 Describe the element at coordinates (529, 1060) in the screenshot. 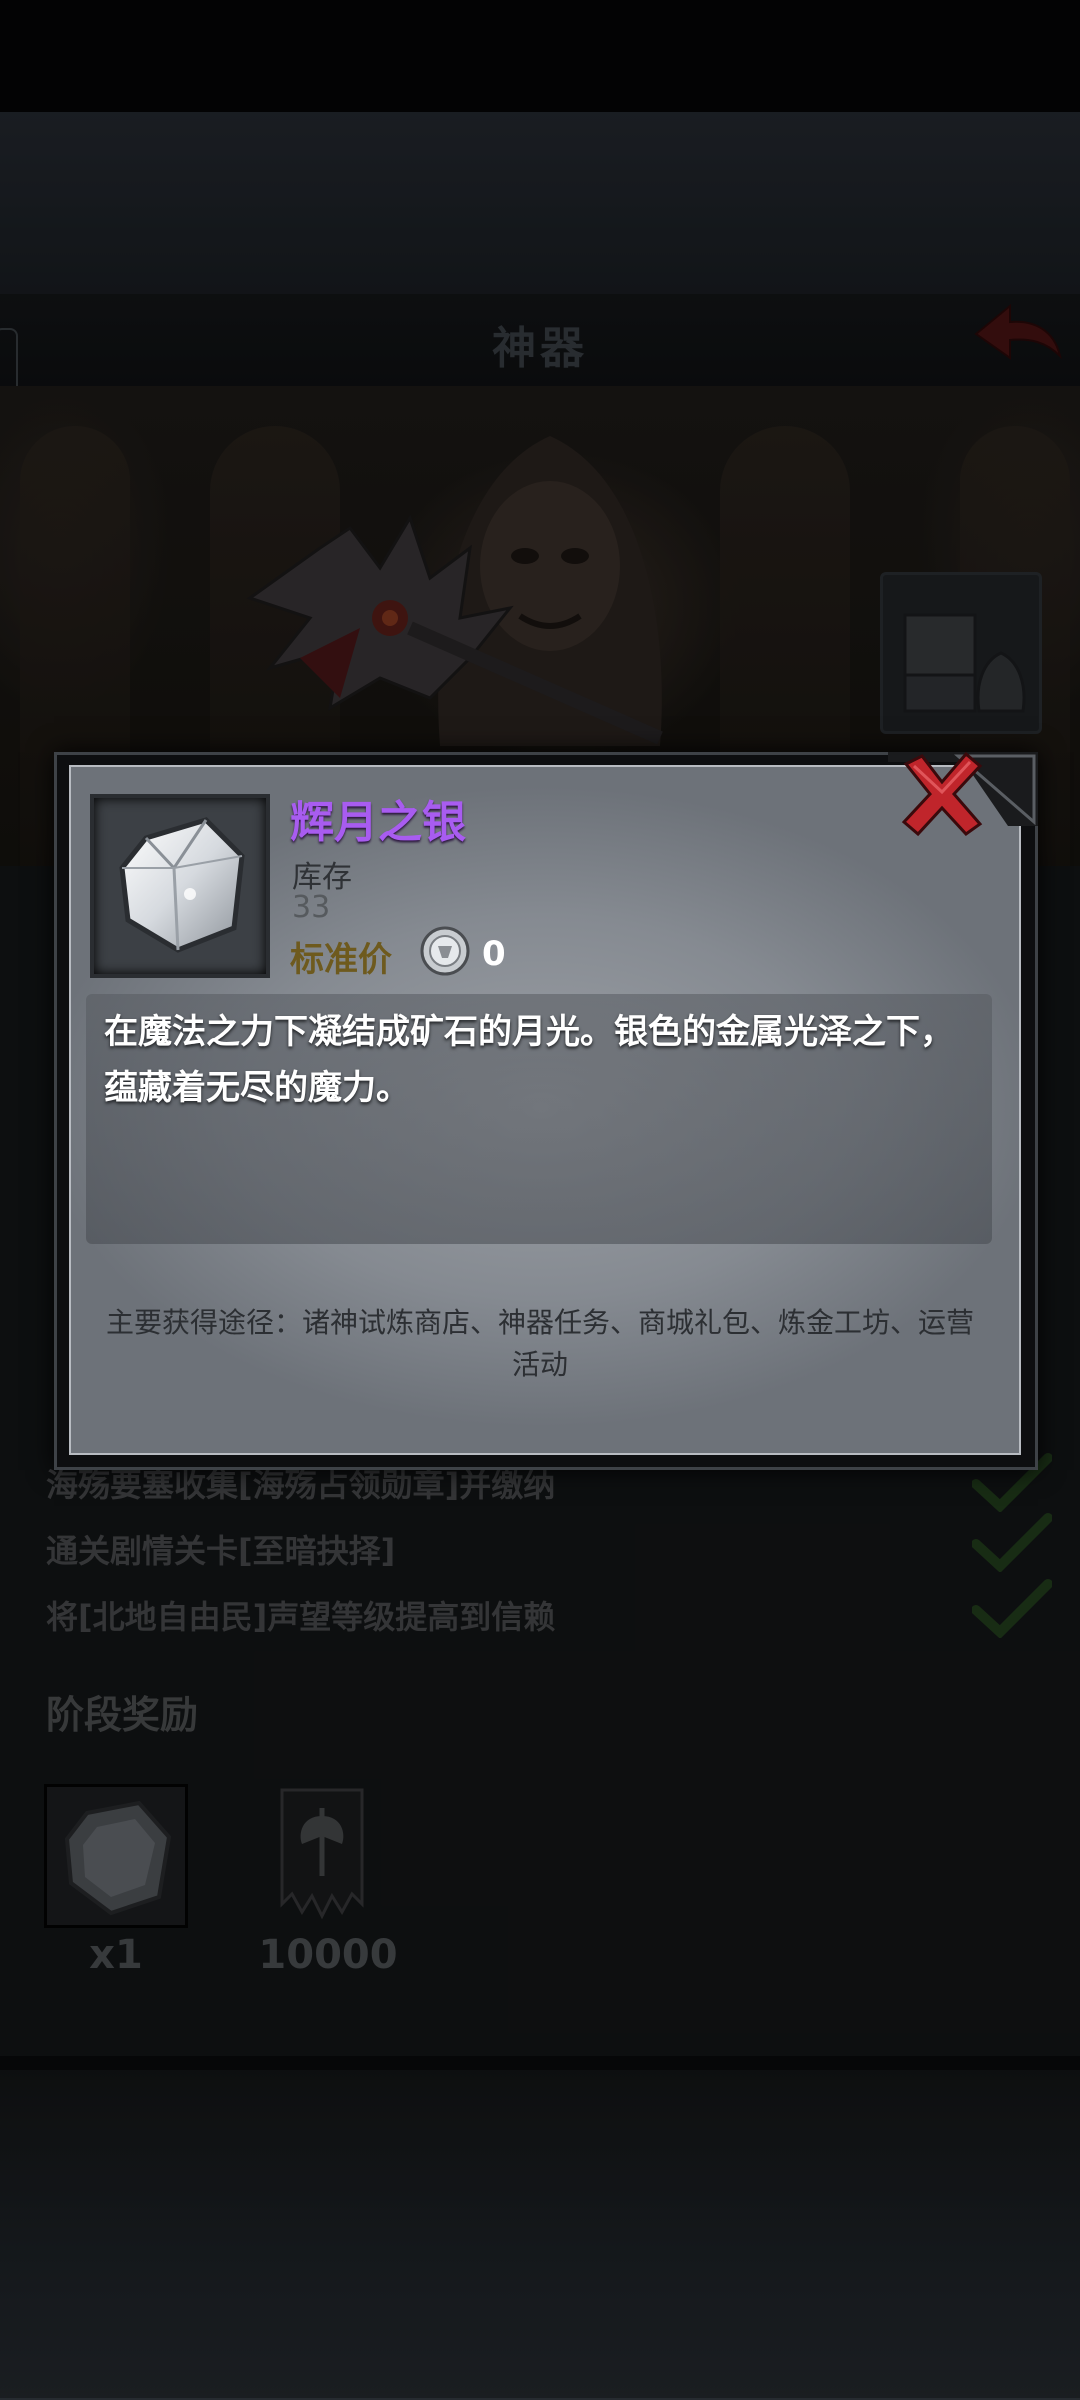

I see `item-description: 在魔法之力下凝结成矿石的月光。银色的金属光泽之下，蕴藏着无尽的魔力。` at that location.